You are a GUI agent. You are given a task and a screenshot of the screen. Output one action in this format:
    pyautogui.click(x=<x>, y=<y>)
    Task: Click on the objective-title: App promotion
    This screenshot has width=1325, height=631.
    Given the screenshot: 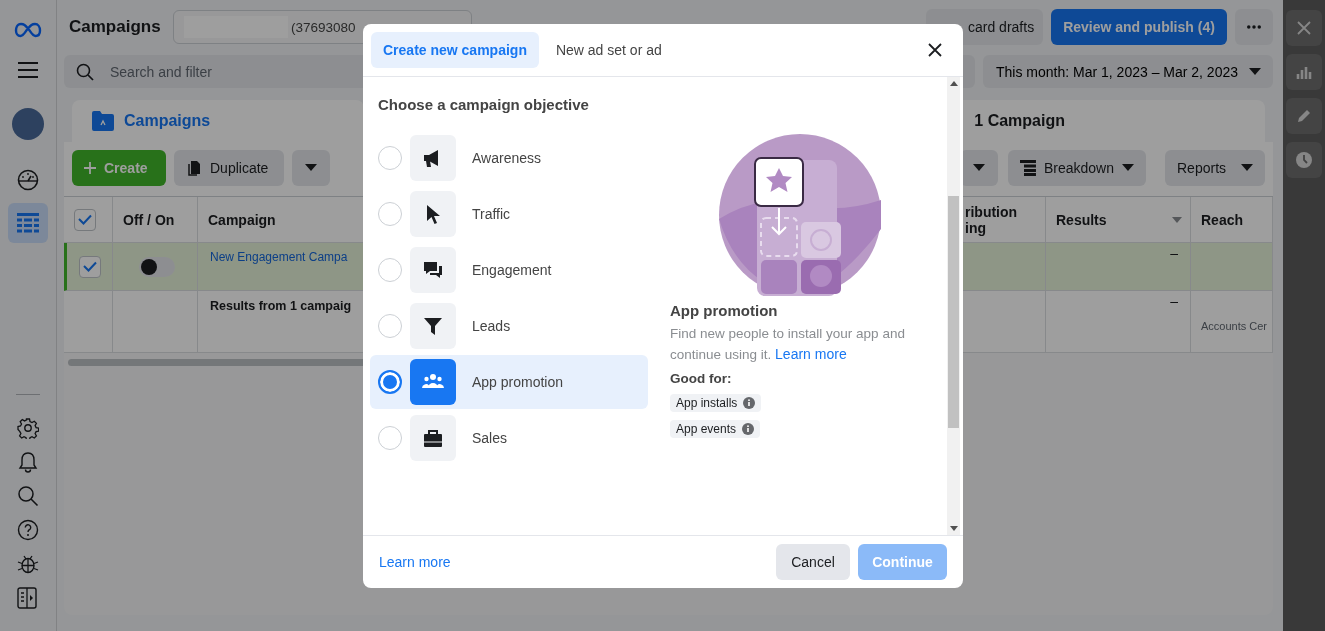 What is the action you would take?
    pyautogui.click(x=724, y=310)
    